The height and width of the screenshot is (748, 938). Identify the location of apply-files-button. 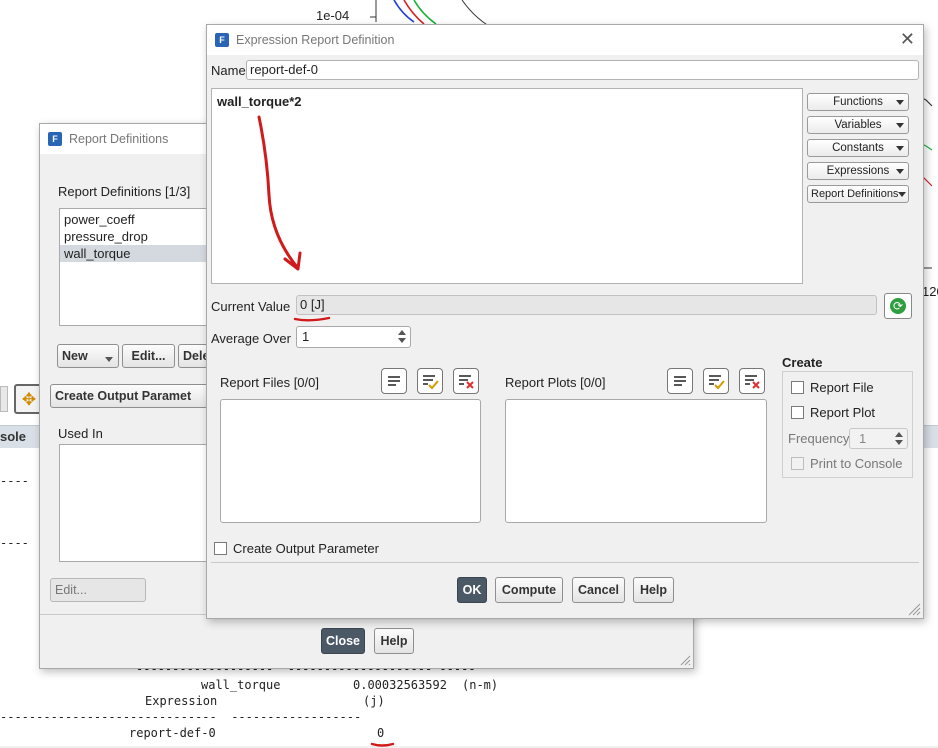
(430, 381).